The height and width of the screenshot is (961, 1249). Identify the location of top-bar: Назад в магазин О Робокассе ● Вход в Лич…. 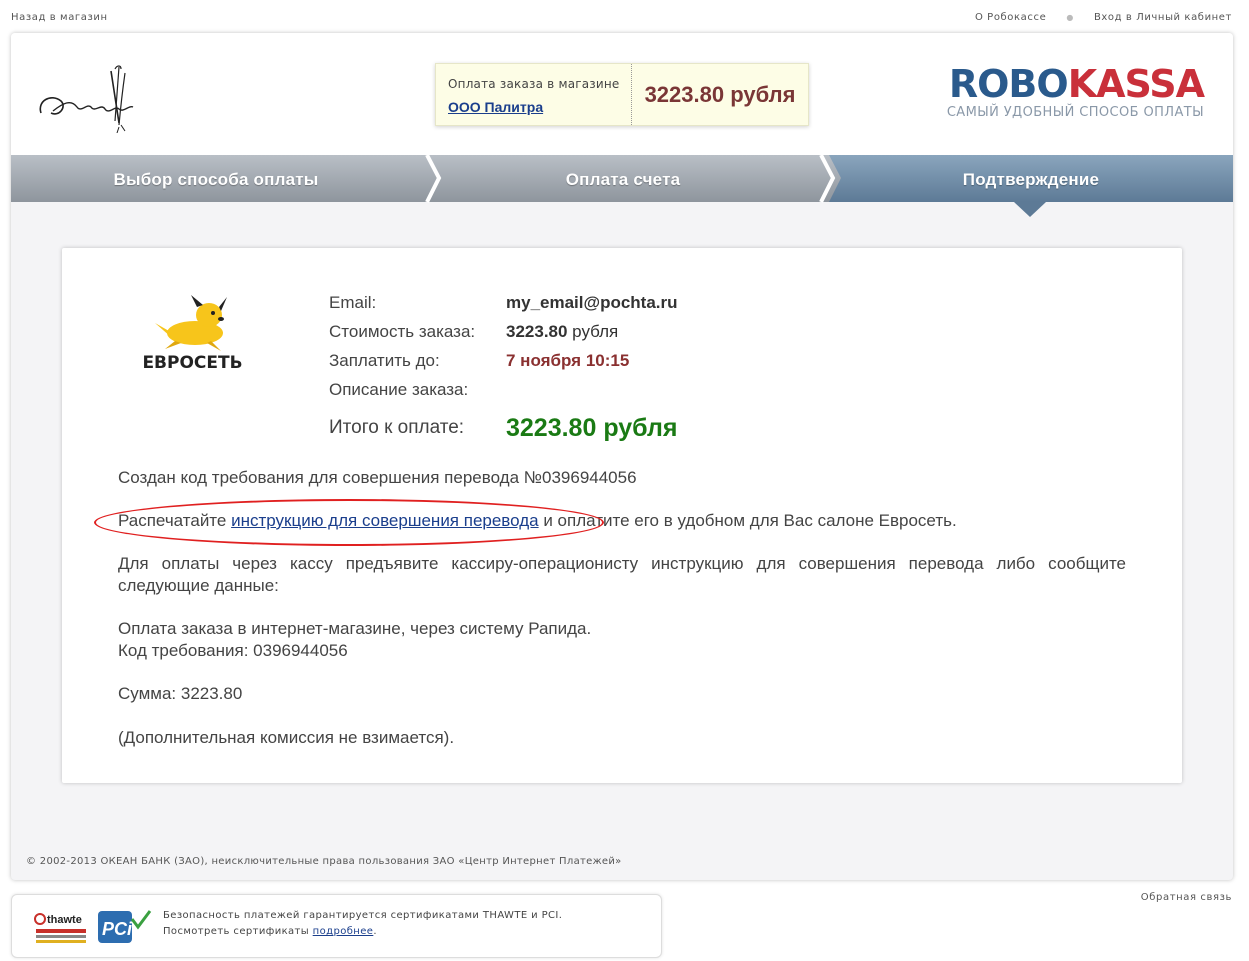
(624, 15).